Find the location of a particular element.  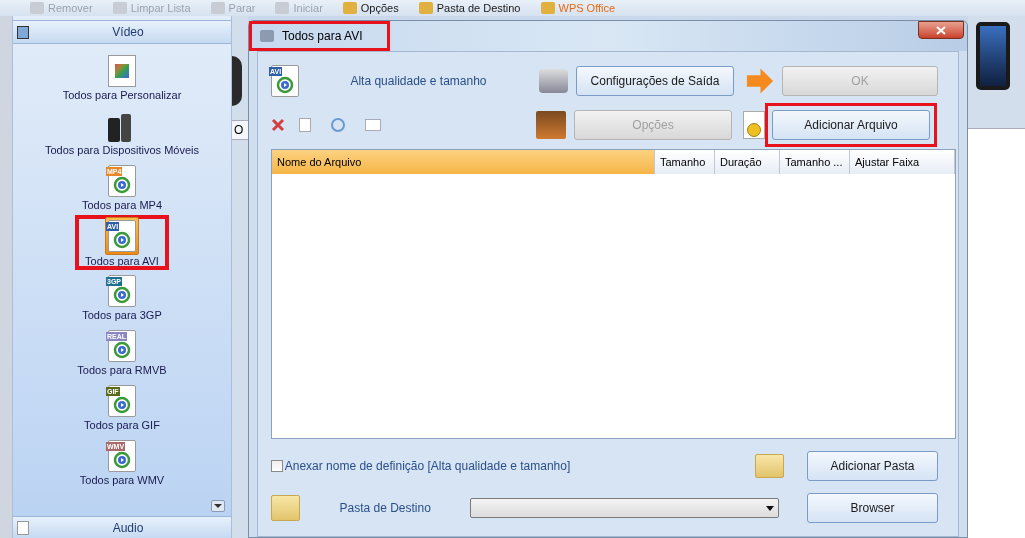

sidebar-item-label: Todos para WMV is located at coordinates (122, 480).